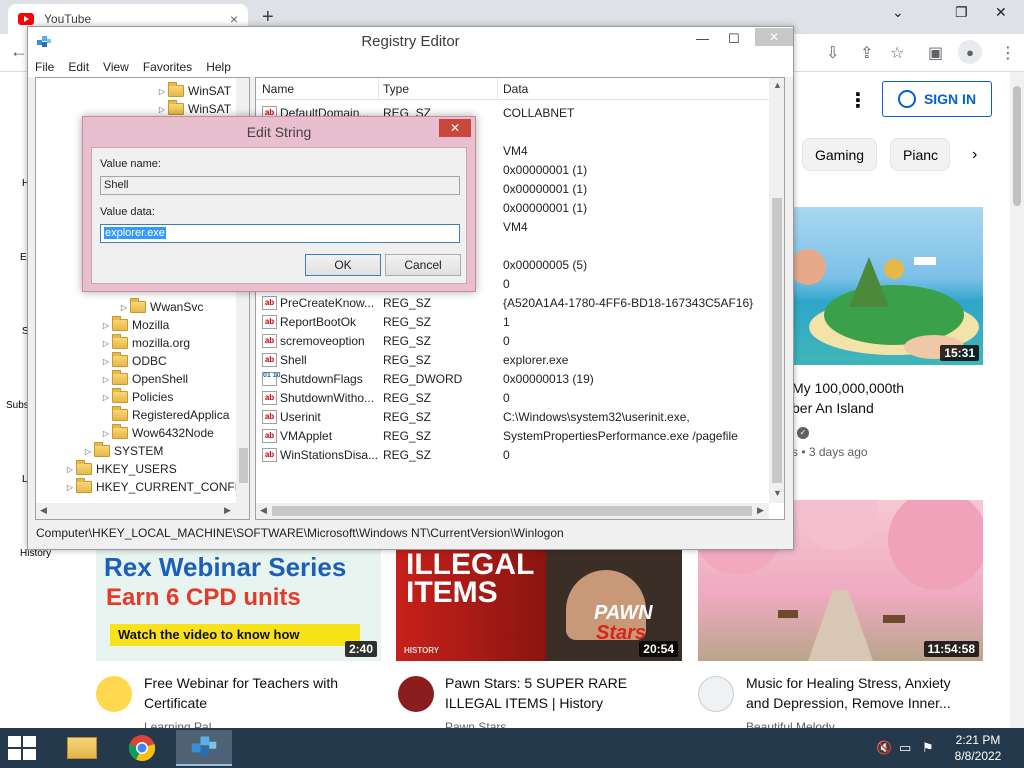 Image resolution: width=1024 pixels, height=768 pixels. I want to click on taskbar-registry-editor, so click(204, 748).